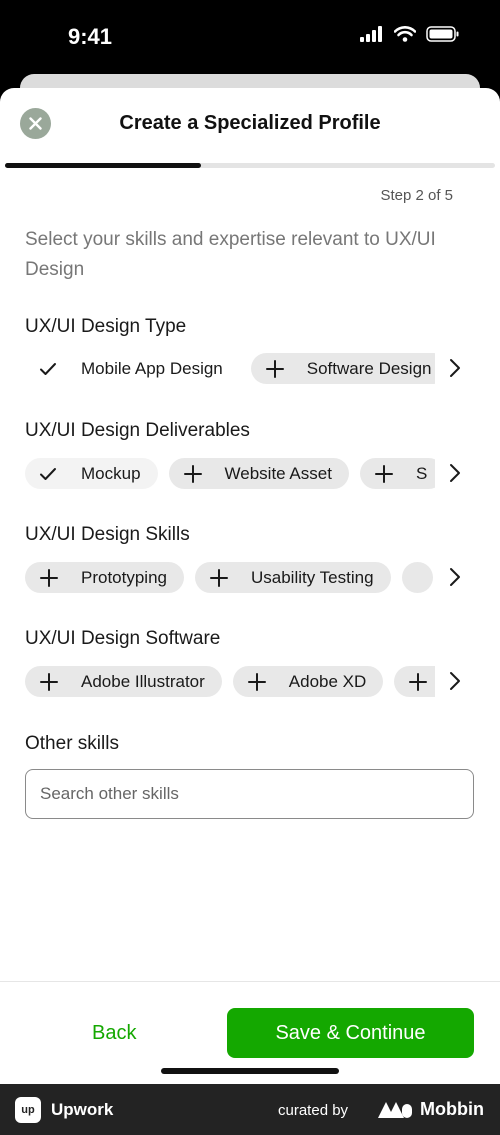 The height and width of the screenshot is (1135, 500). I want to click on chip-mobile-app-design: Mobile App Design, so click(132, 368).